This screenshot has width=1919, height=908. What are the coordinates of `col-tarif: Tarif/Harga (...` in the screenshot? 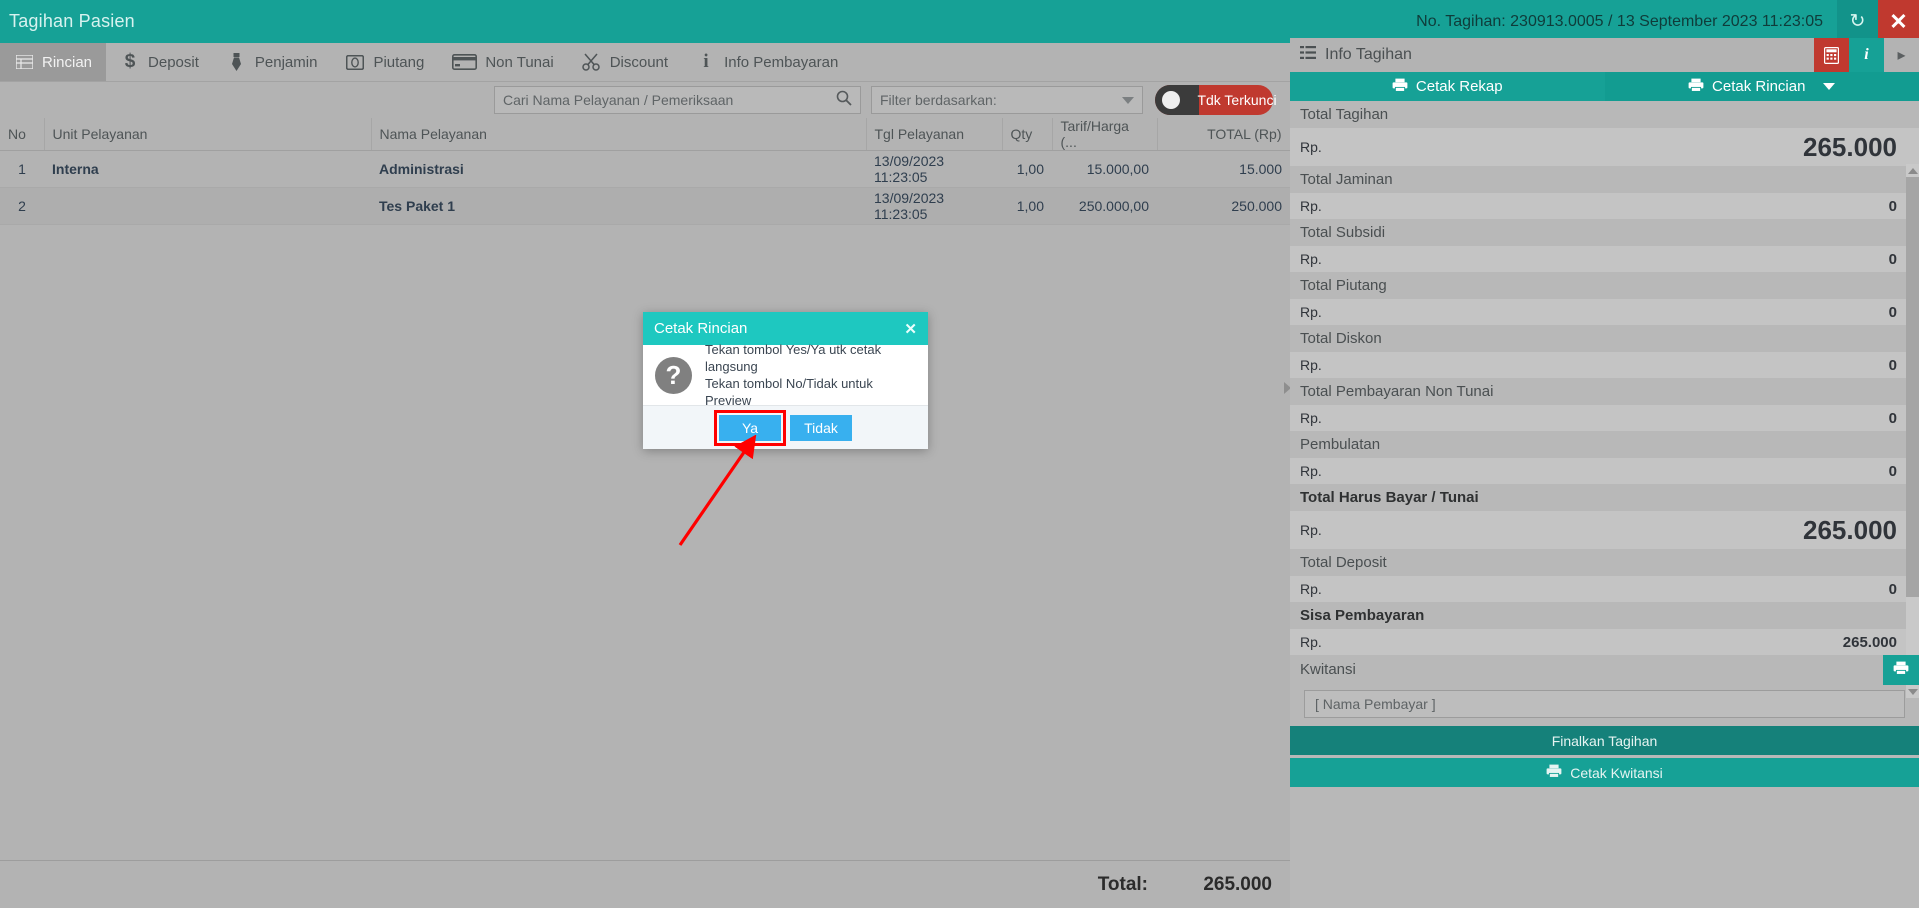 It's located at (1105, 134).